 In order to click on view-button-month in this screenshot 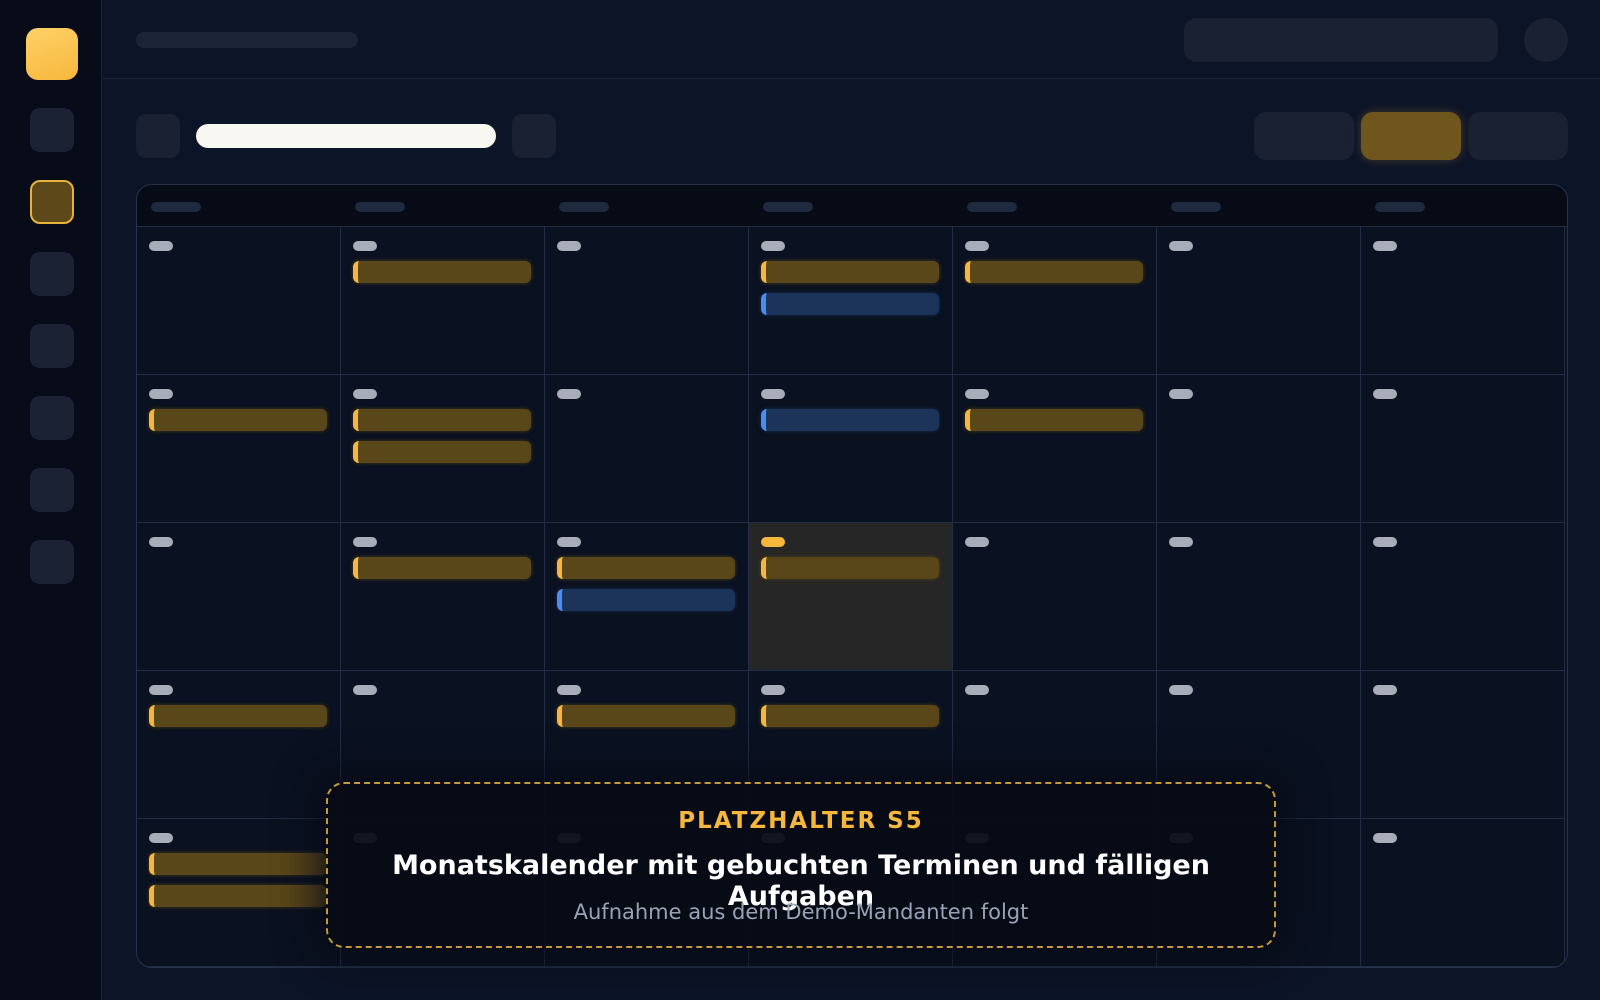, I will do `click(1411, 136)`.